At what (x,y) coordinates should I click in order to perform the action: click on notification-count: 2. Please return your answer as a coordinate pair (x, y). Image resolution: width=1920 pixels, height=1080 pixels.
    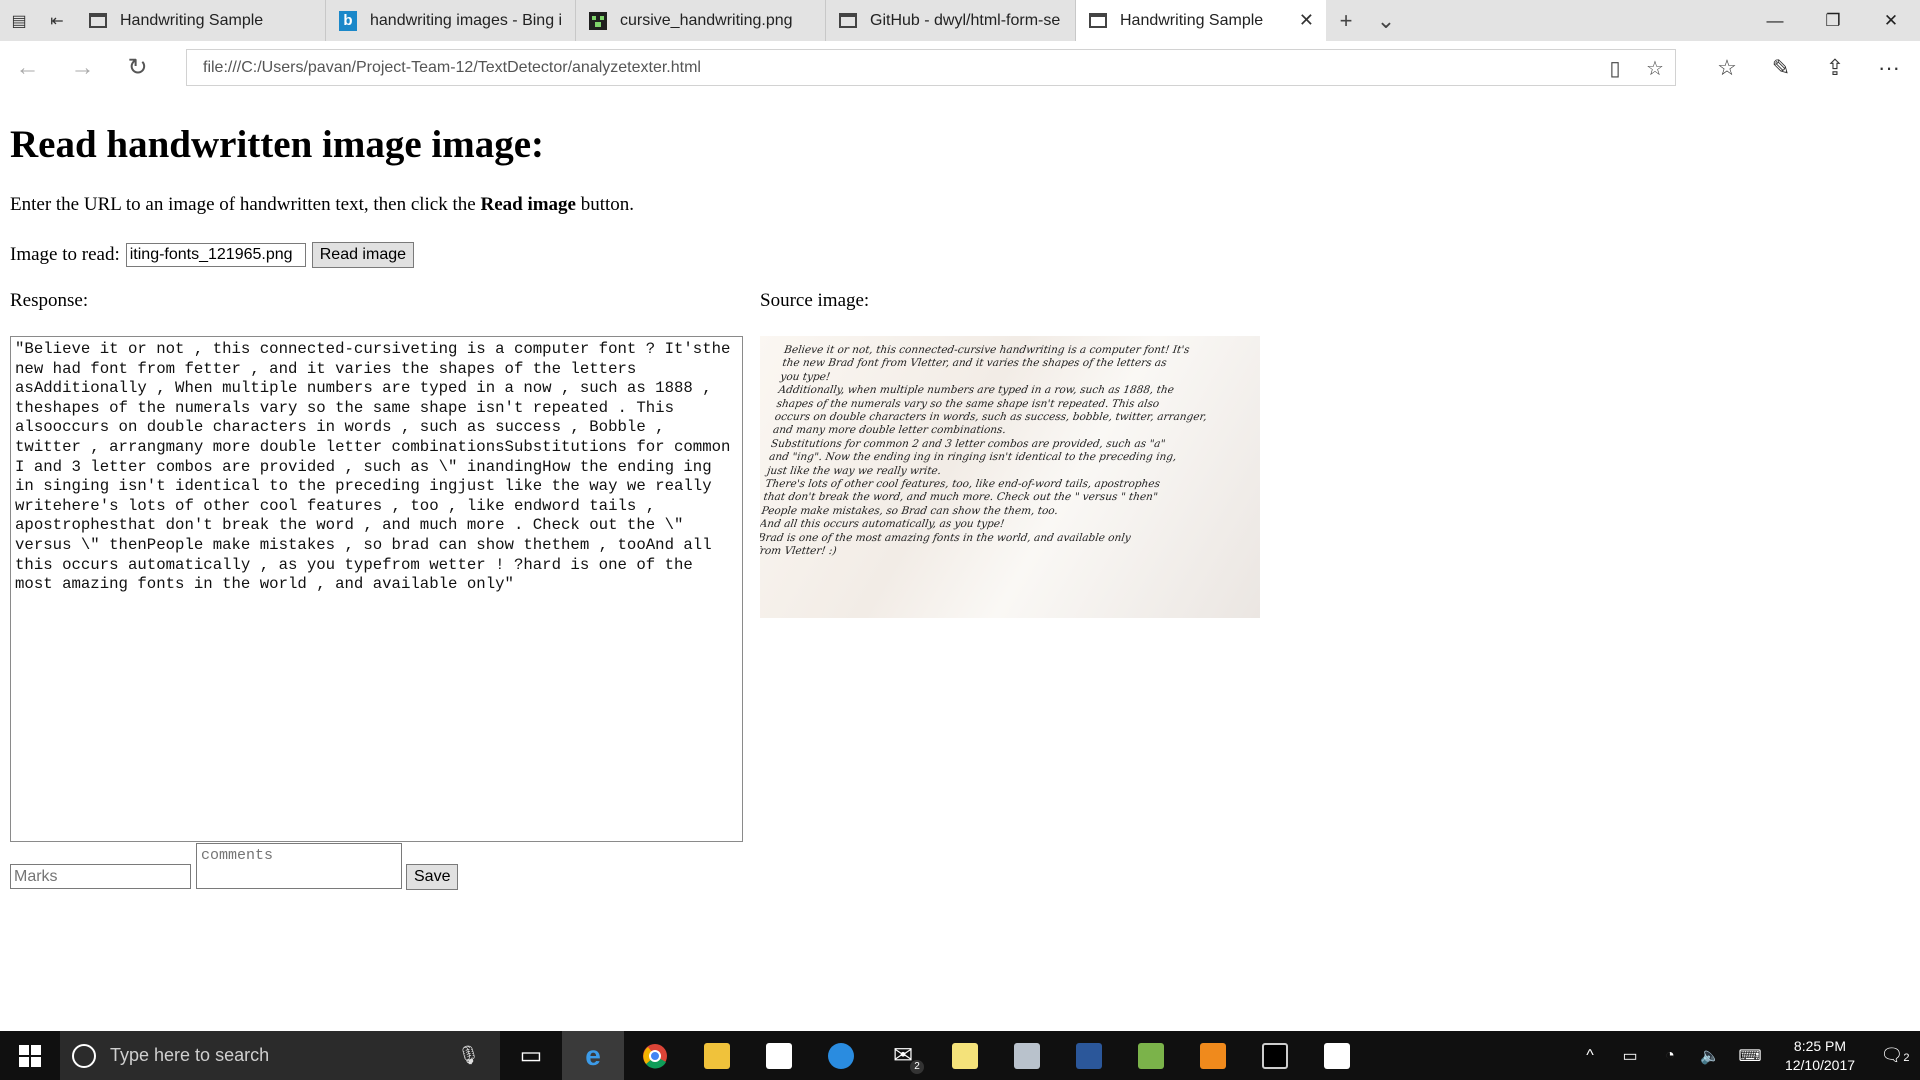
    Looking at the image, I should click on (1906, 1058).